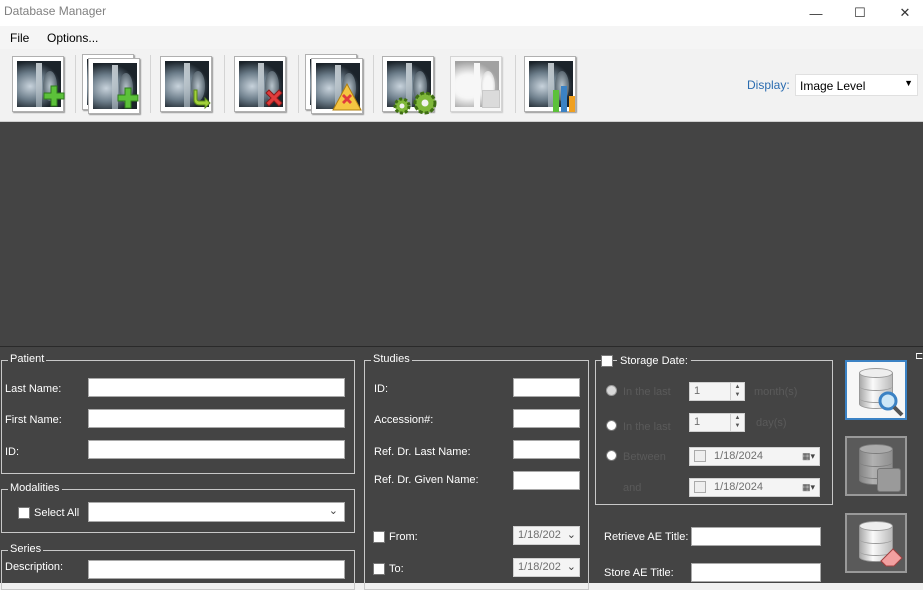 The height and width of the screenshot is (590, 923). What do you see at coordinates (700, 487) in the screenshot?
I see `and-date-checkbox` at bounding box center [700, 487].